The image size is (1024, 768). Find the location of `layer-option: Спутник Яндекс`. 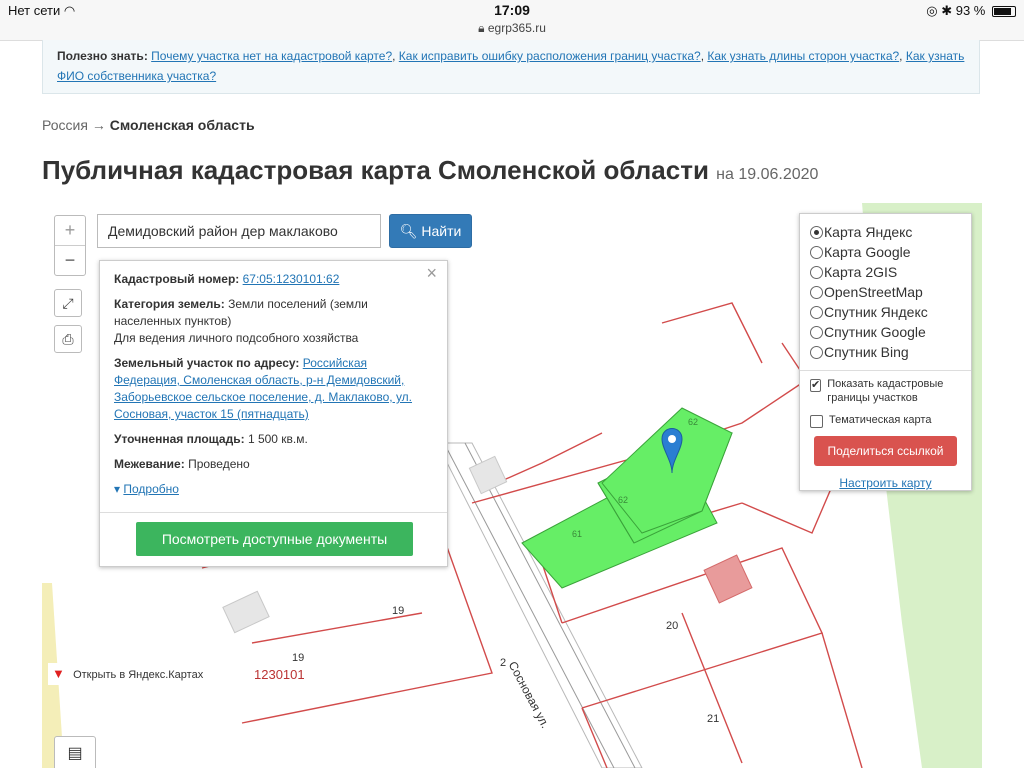

layer-option: Спутник Яндекс is located at coordinates (885, 312).